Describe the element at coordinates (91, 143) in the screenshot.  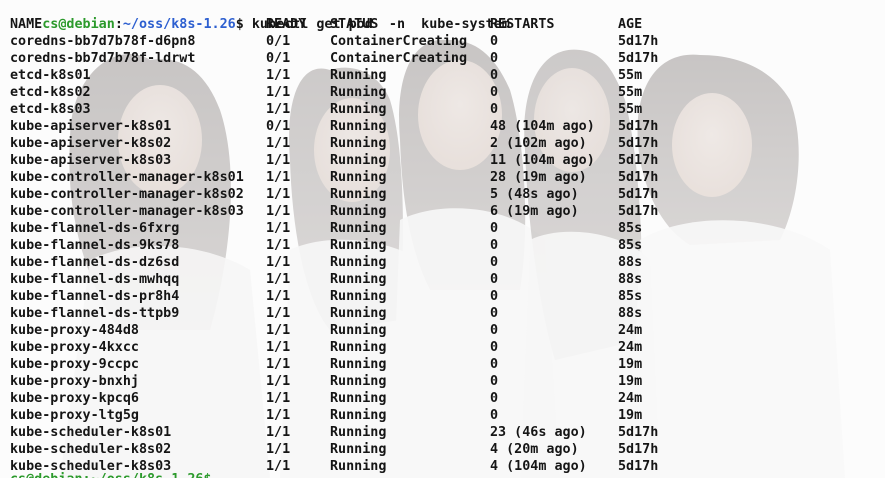
I see `pod-name: kube-apiserver-k8s02` at that location.